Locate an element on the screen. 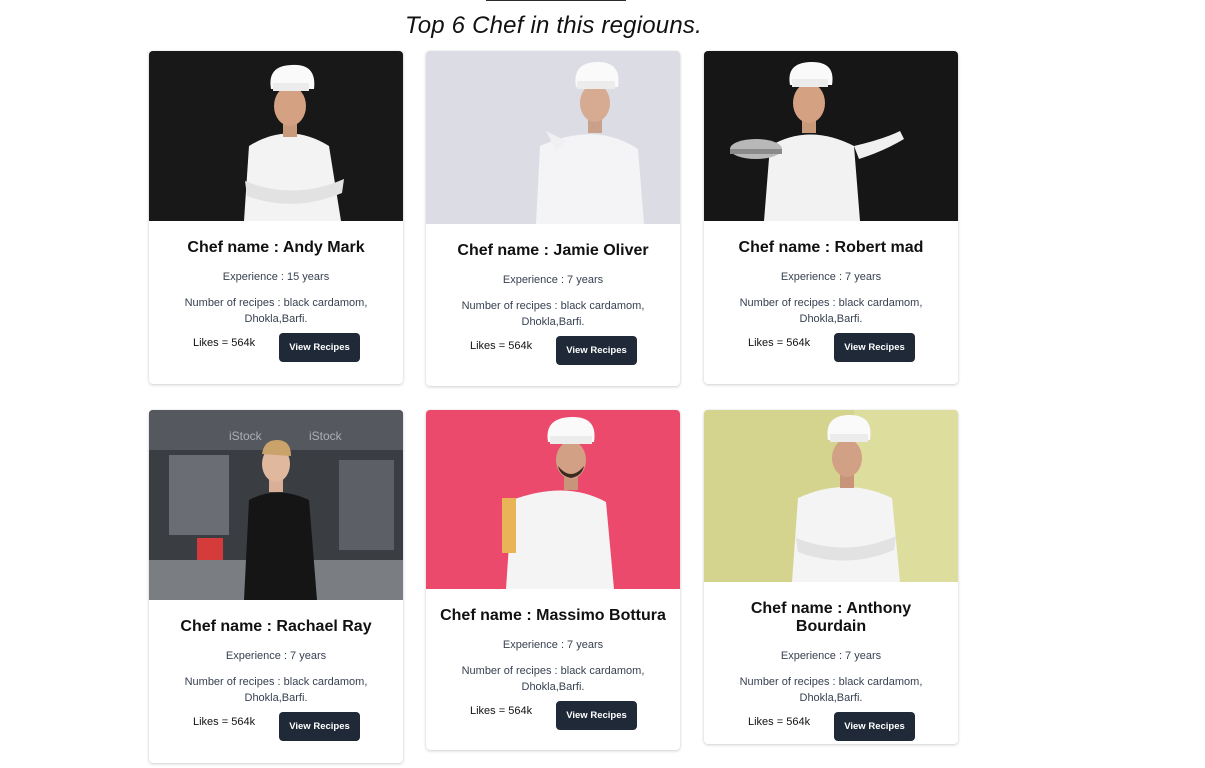 This screenshot has height=768, width=1205. chef-photo: iStock iStock is located at coordinates (276, 505).